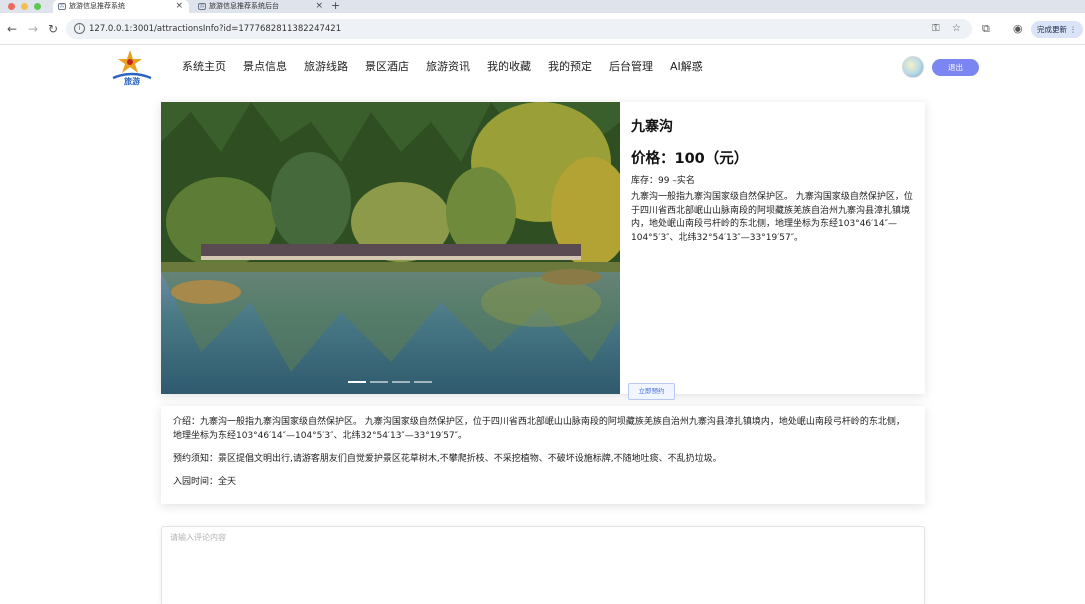 This screenshot has width=1085, height=604. What do you see at coordinates (509, 67) in the screenshot?
I see `nav-favorites: 我的收藏` at bounding box center [509, 67].